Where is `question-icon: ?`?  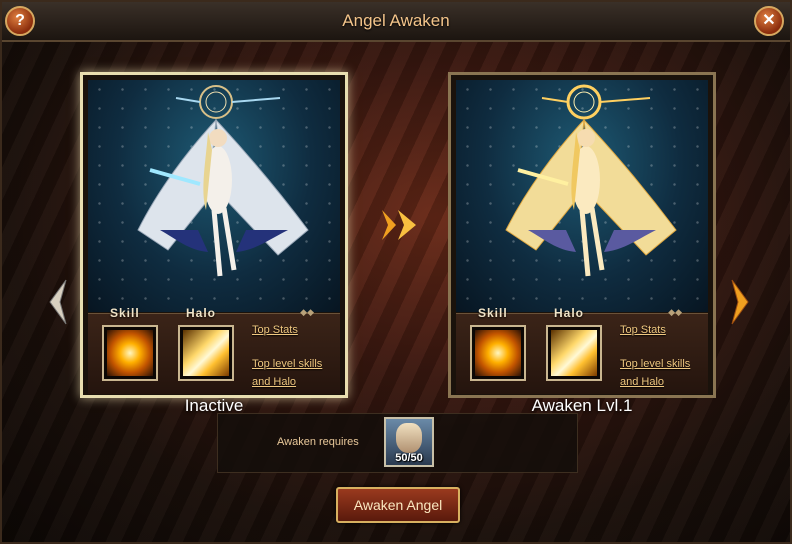
question-icon: ? is located at coordinates (20, 20).